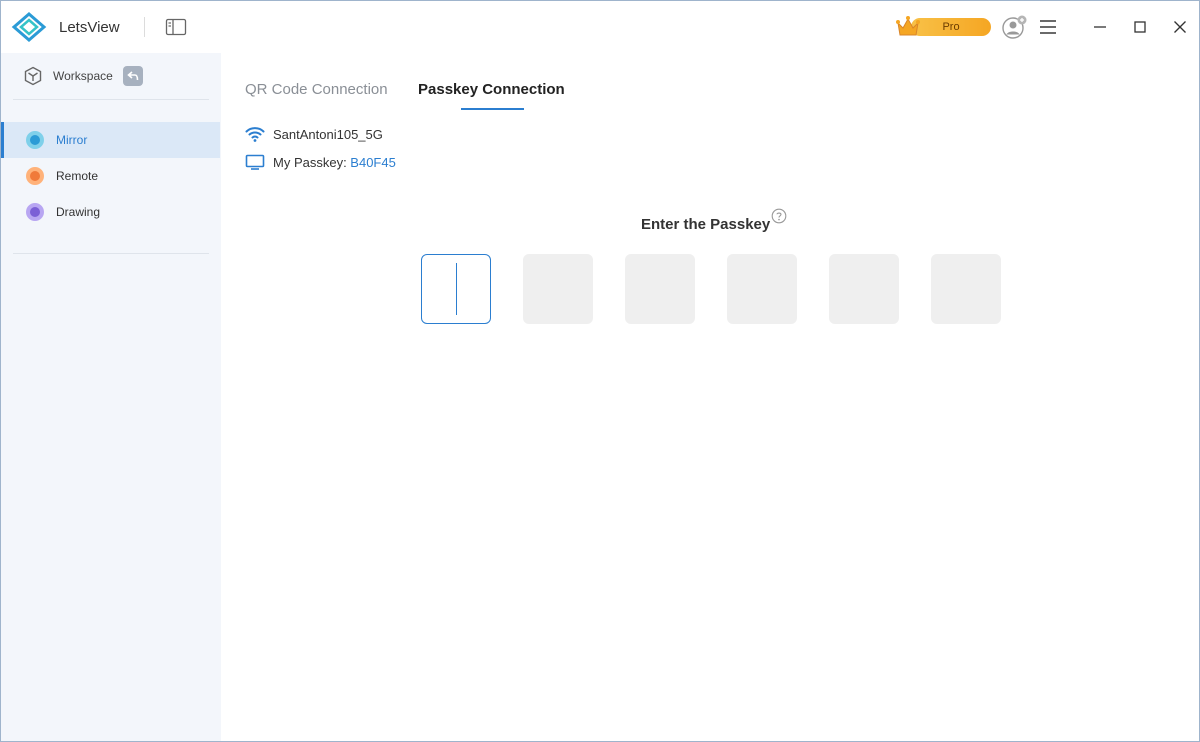  What do you see at coordinates (255, 134) in the screenshot?
I see `wifi-icon` at bounding box center [255, 134].